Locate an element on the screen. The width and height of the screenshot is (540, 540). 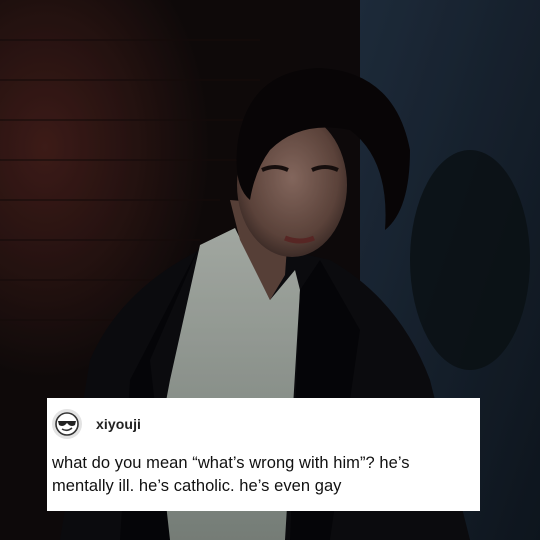
post-header: xiyouji is located at coordinates (262, 424).